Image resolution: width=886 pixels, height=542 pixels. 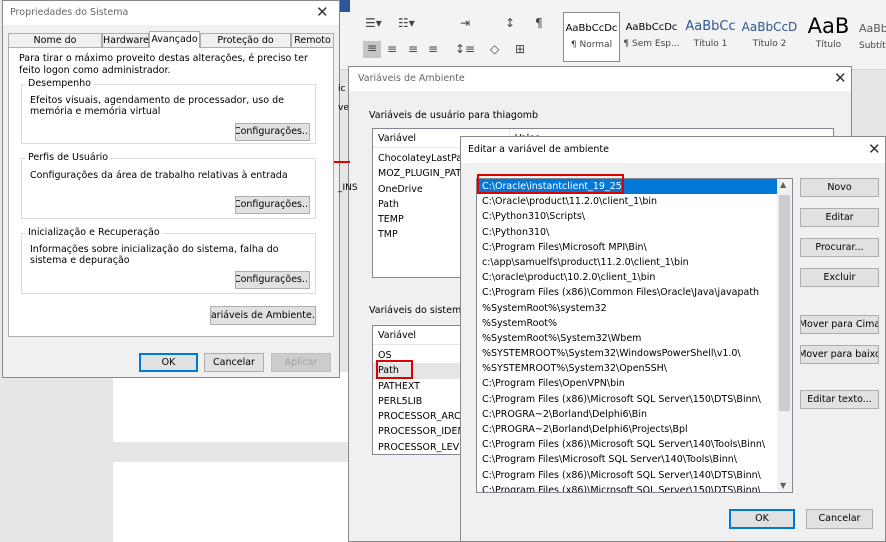 What do you see at coordinates (171, 13) in the screenshot?
I see `title-bar: Propriedades do Sistema ✕` at bounding box center [171, 13].